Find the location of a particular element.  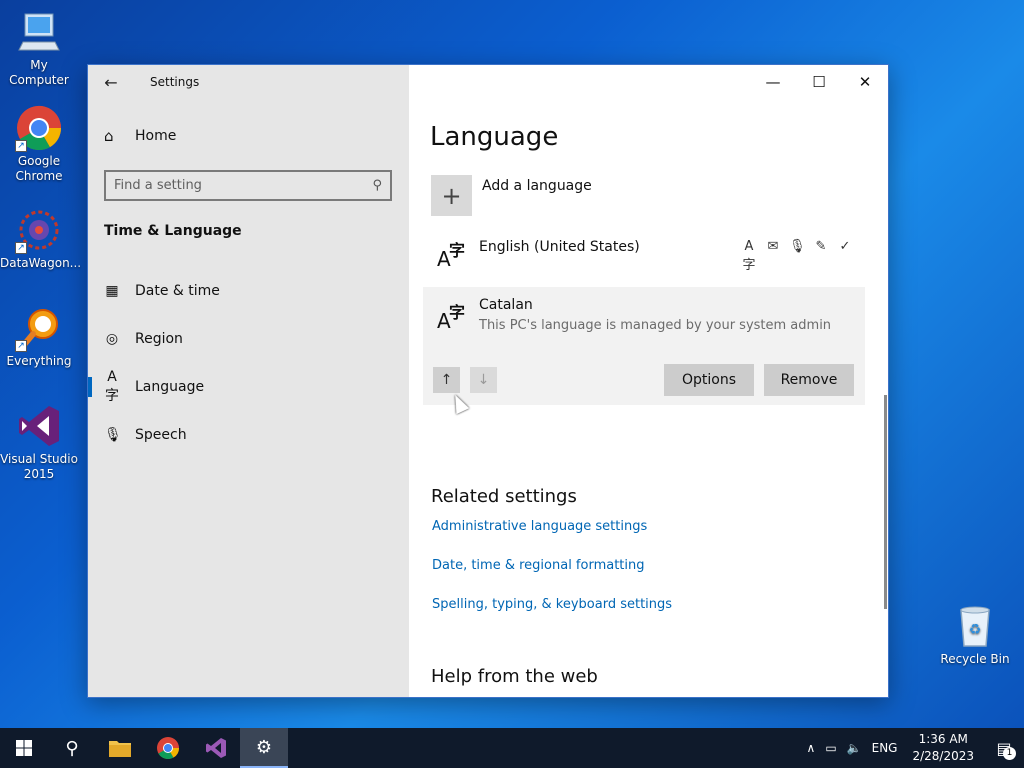

windows-logo-icon is located at coordinates (24, 748).